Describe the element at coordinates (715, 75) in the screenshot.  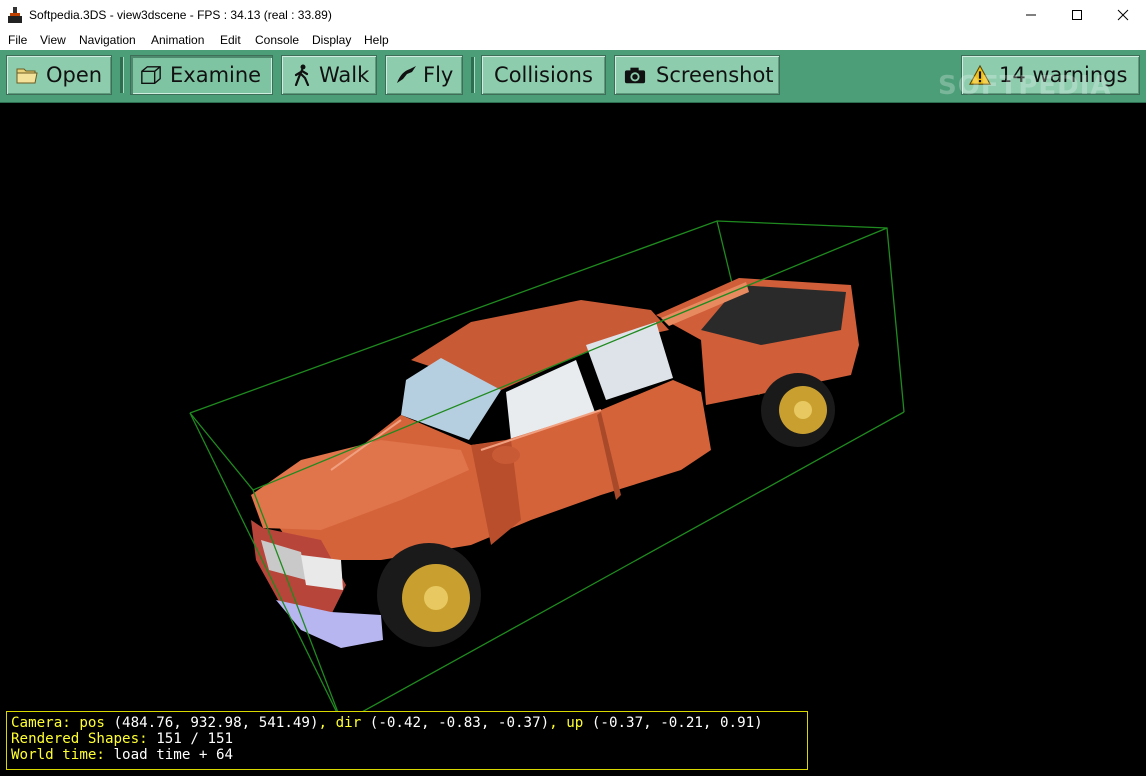
I see `screenshot-label: Screenshot` at that location.